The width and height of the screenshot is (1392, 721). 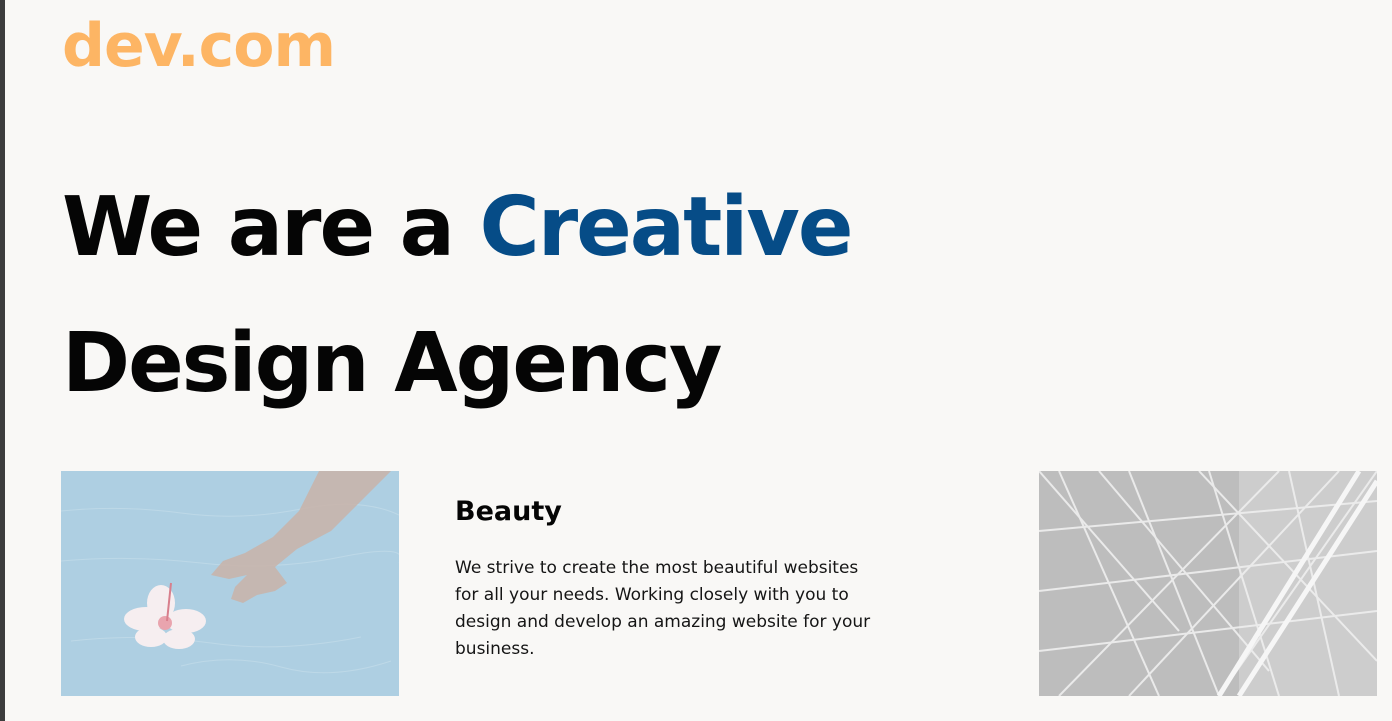 What do you see at coordinates (199, 46) in the screenshot?
I see `logo-link: dev.com` at bounding box center [199, 46].